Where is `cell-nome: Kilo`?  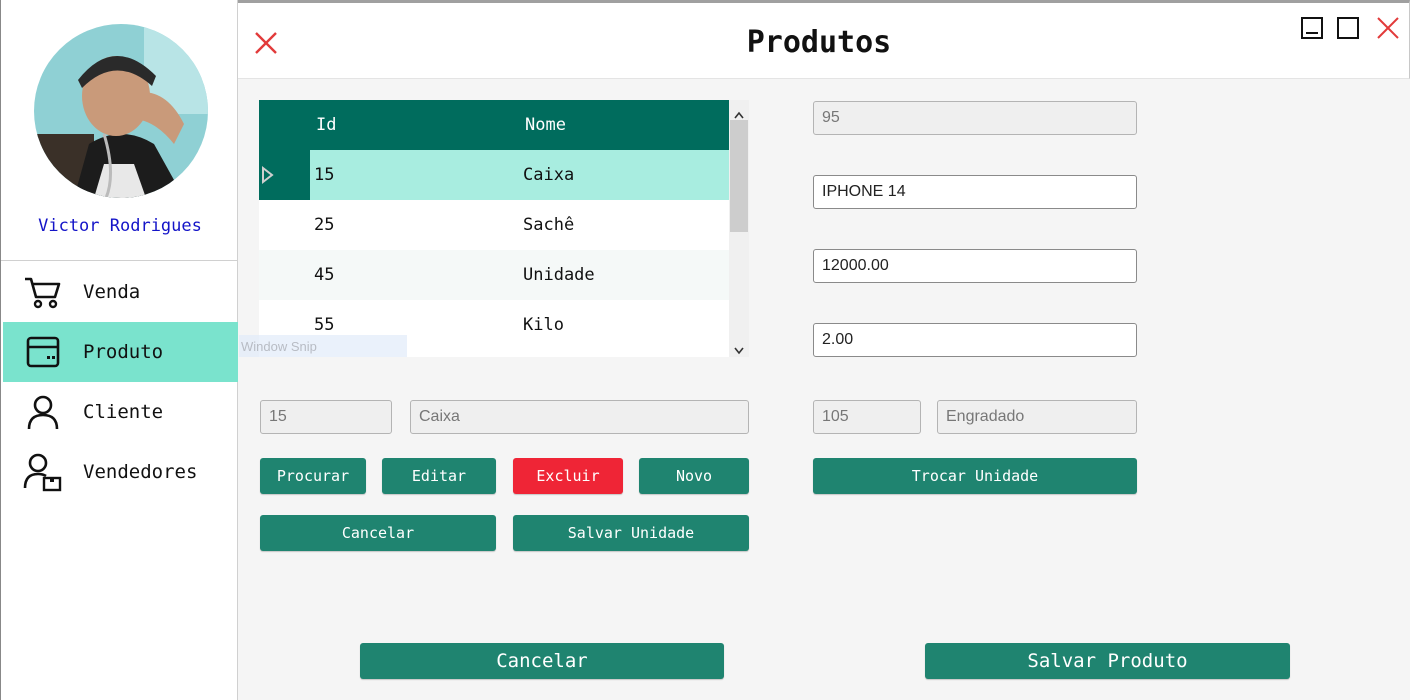
cell-nome: Kilo is located at coordinates (543, 325).